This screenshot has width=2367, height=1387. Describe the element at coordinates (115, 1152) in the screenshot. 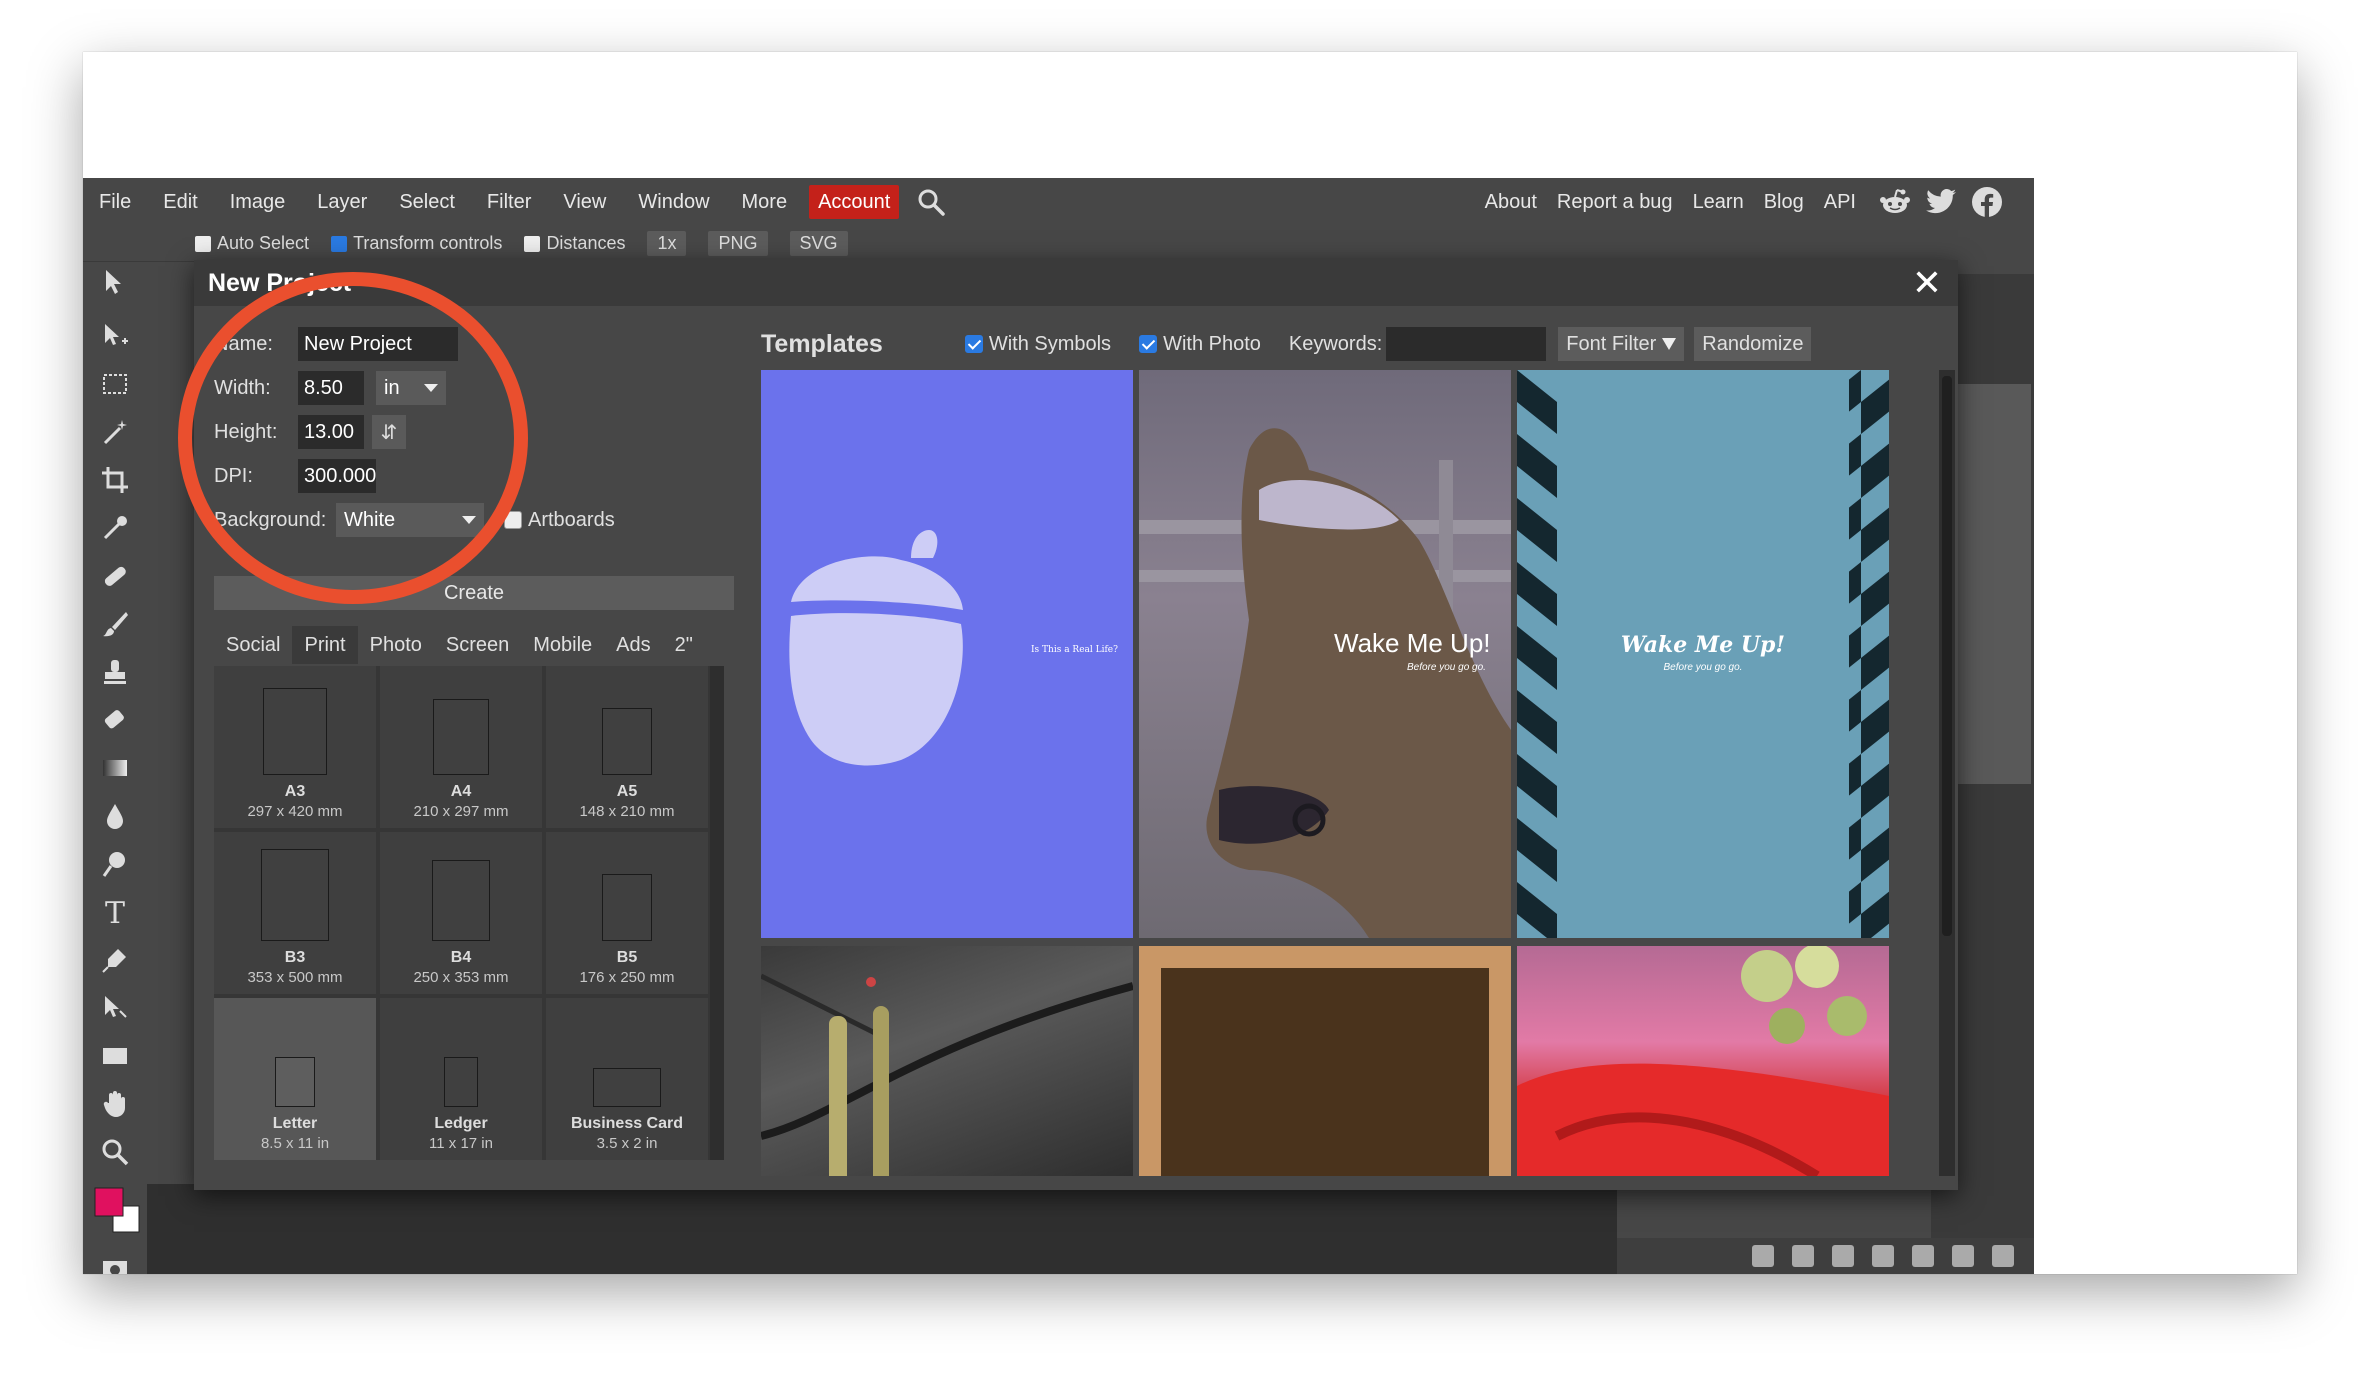

I see `zoom-tool-icon` at that location.